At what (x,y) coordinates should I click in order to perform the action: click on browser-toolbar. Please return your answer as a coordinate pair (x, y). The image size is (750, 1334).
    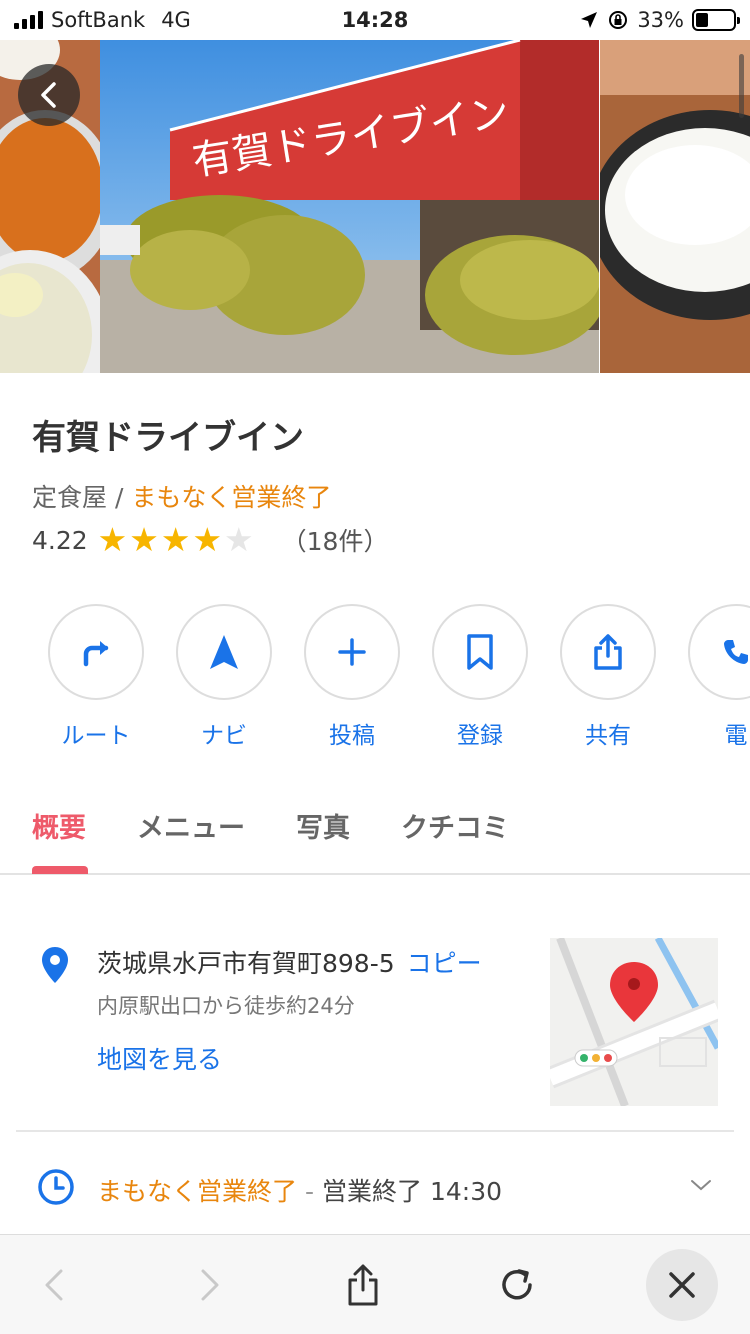
    Looking at the image, I should click on (375, 1284).